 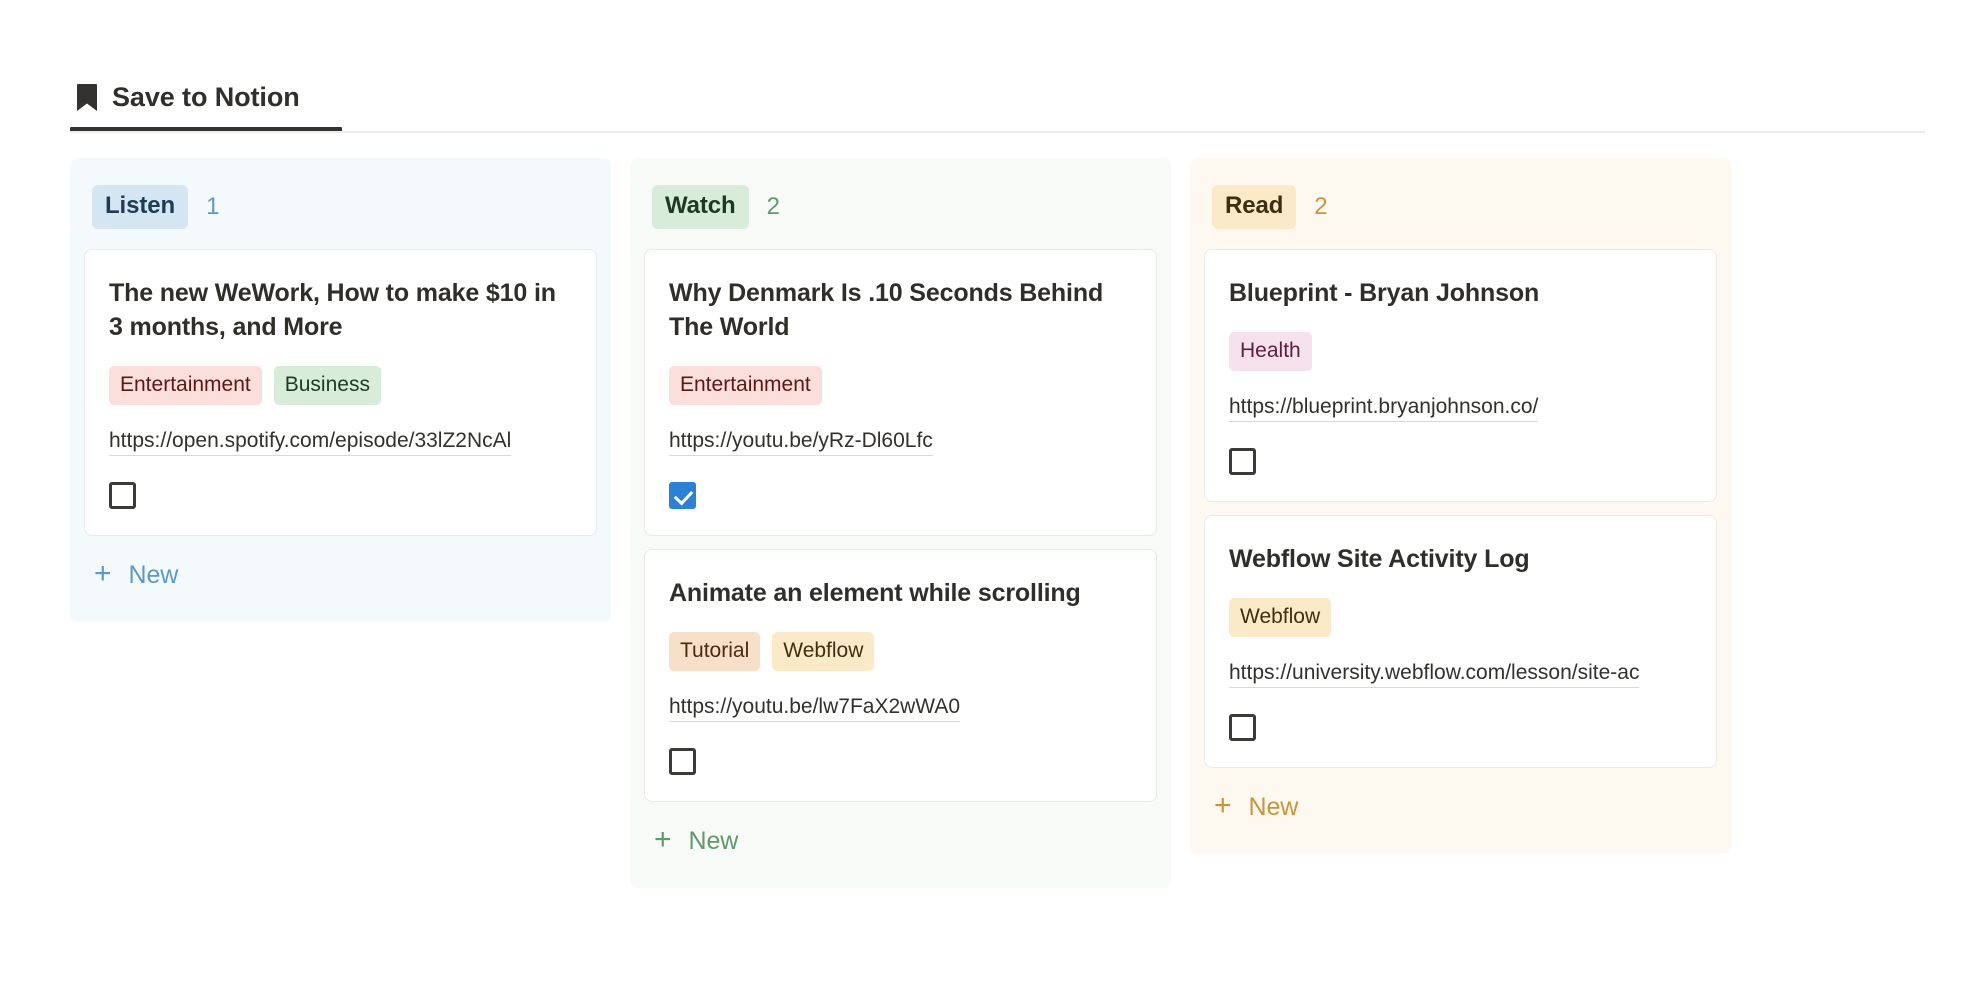 I want to click on card-title: Animate an element while scrolling, so click(x=875, y=593).